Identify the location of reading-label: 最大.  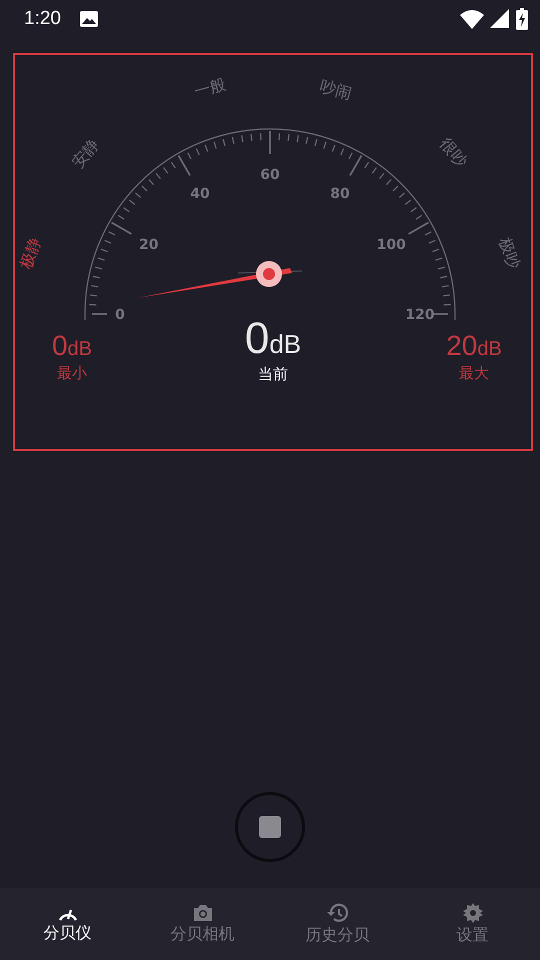
(474, 373).